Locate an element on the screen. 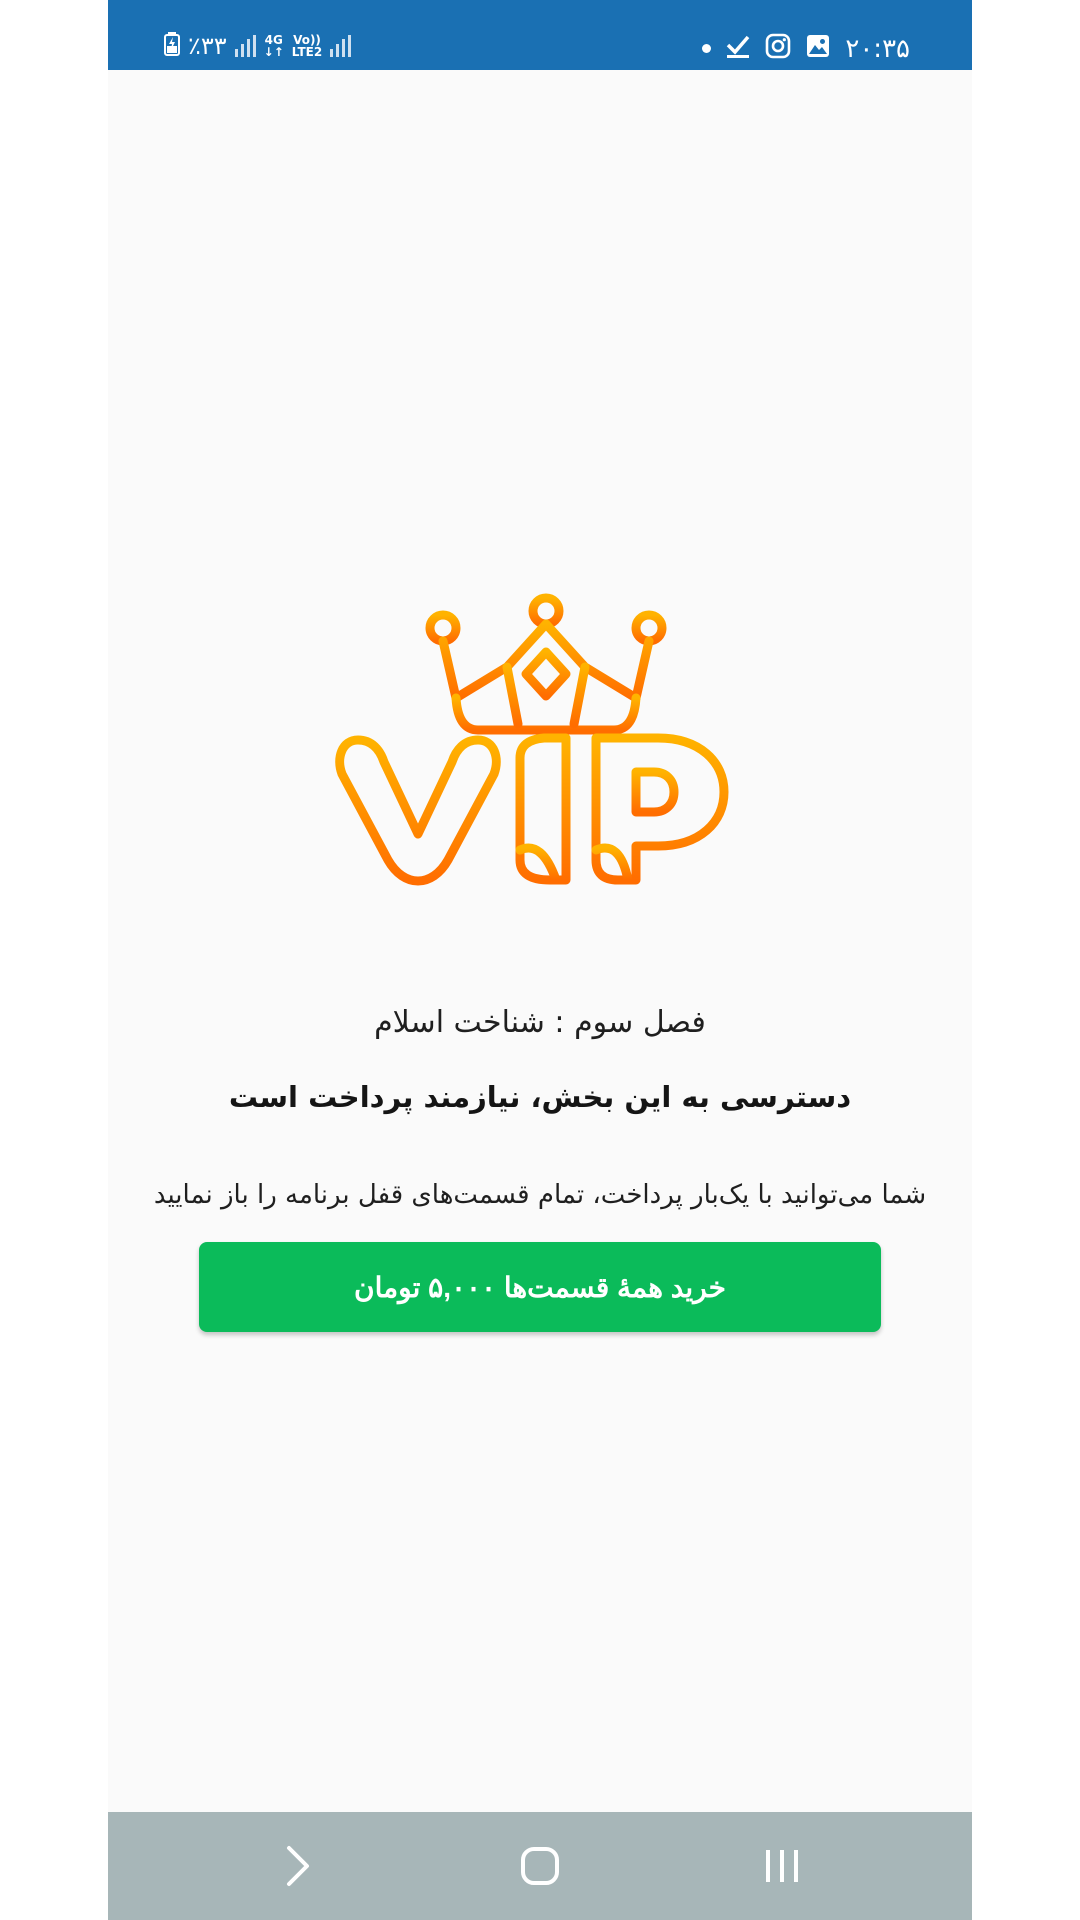 The width and height of the screenshot is (1080, 1920). recent-apps-button is located at coordinates (782, 1866).